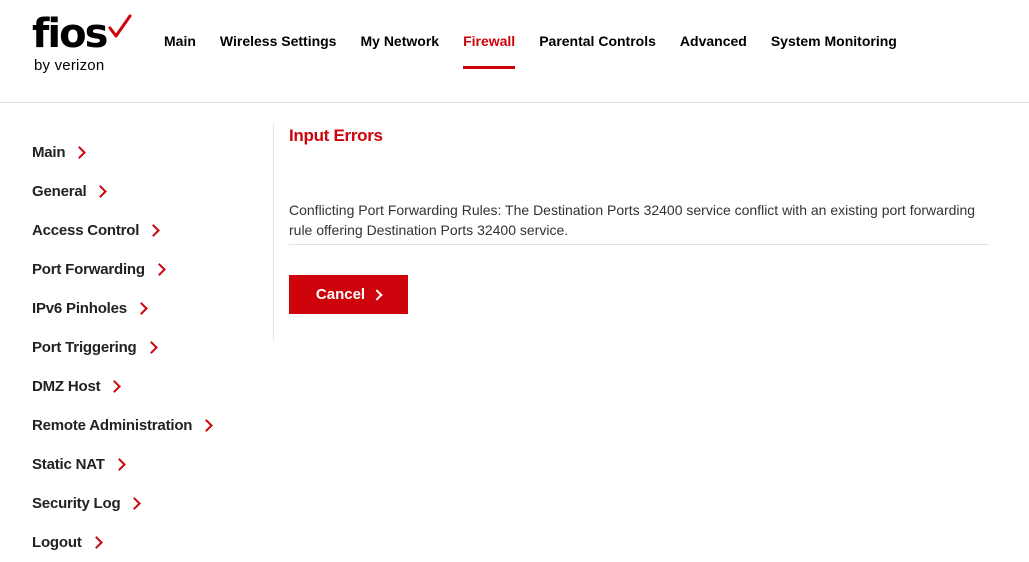 The height and width of the screenshot is (562, 1029). What do you see at coordinates (79, 308) in the screenshot?
I see `sidebar-item-label: IPv6 Pinholes` at bounding box center [79, 308].